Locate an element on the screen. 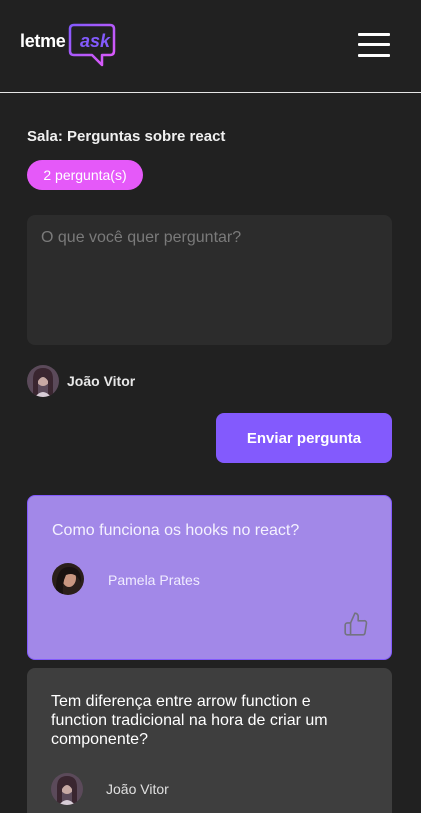 The height and width of the screenshot is (813, 421). question-input is located at coordinates (209, 280).